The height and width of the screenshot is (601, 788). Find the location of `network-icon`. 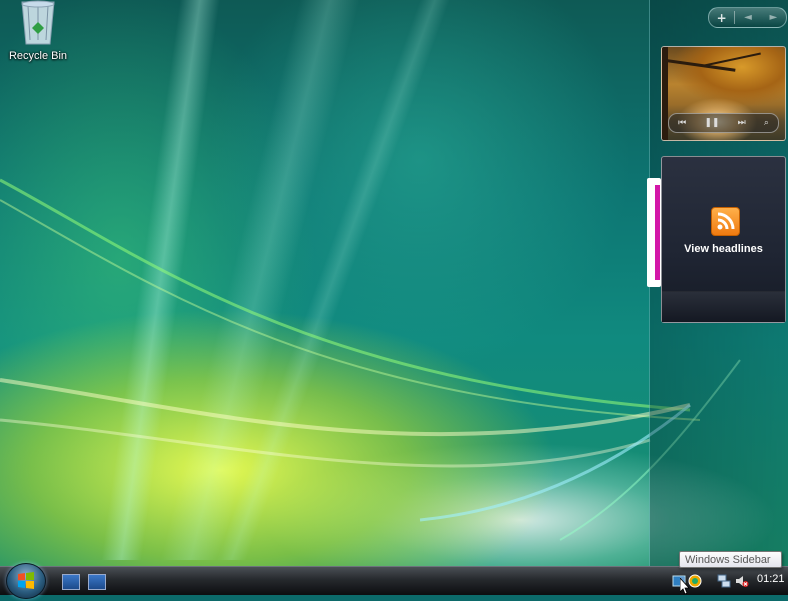

network-icon is located at coordinates (724, 581).